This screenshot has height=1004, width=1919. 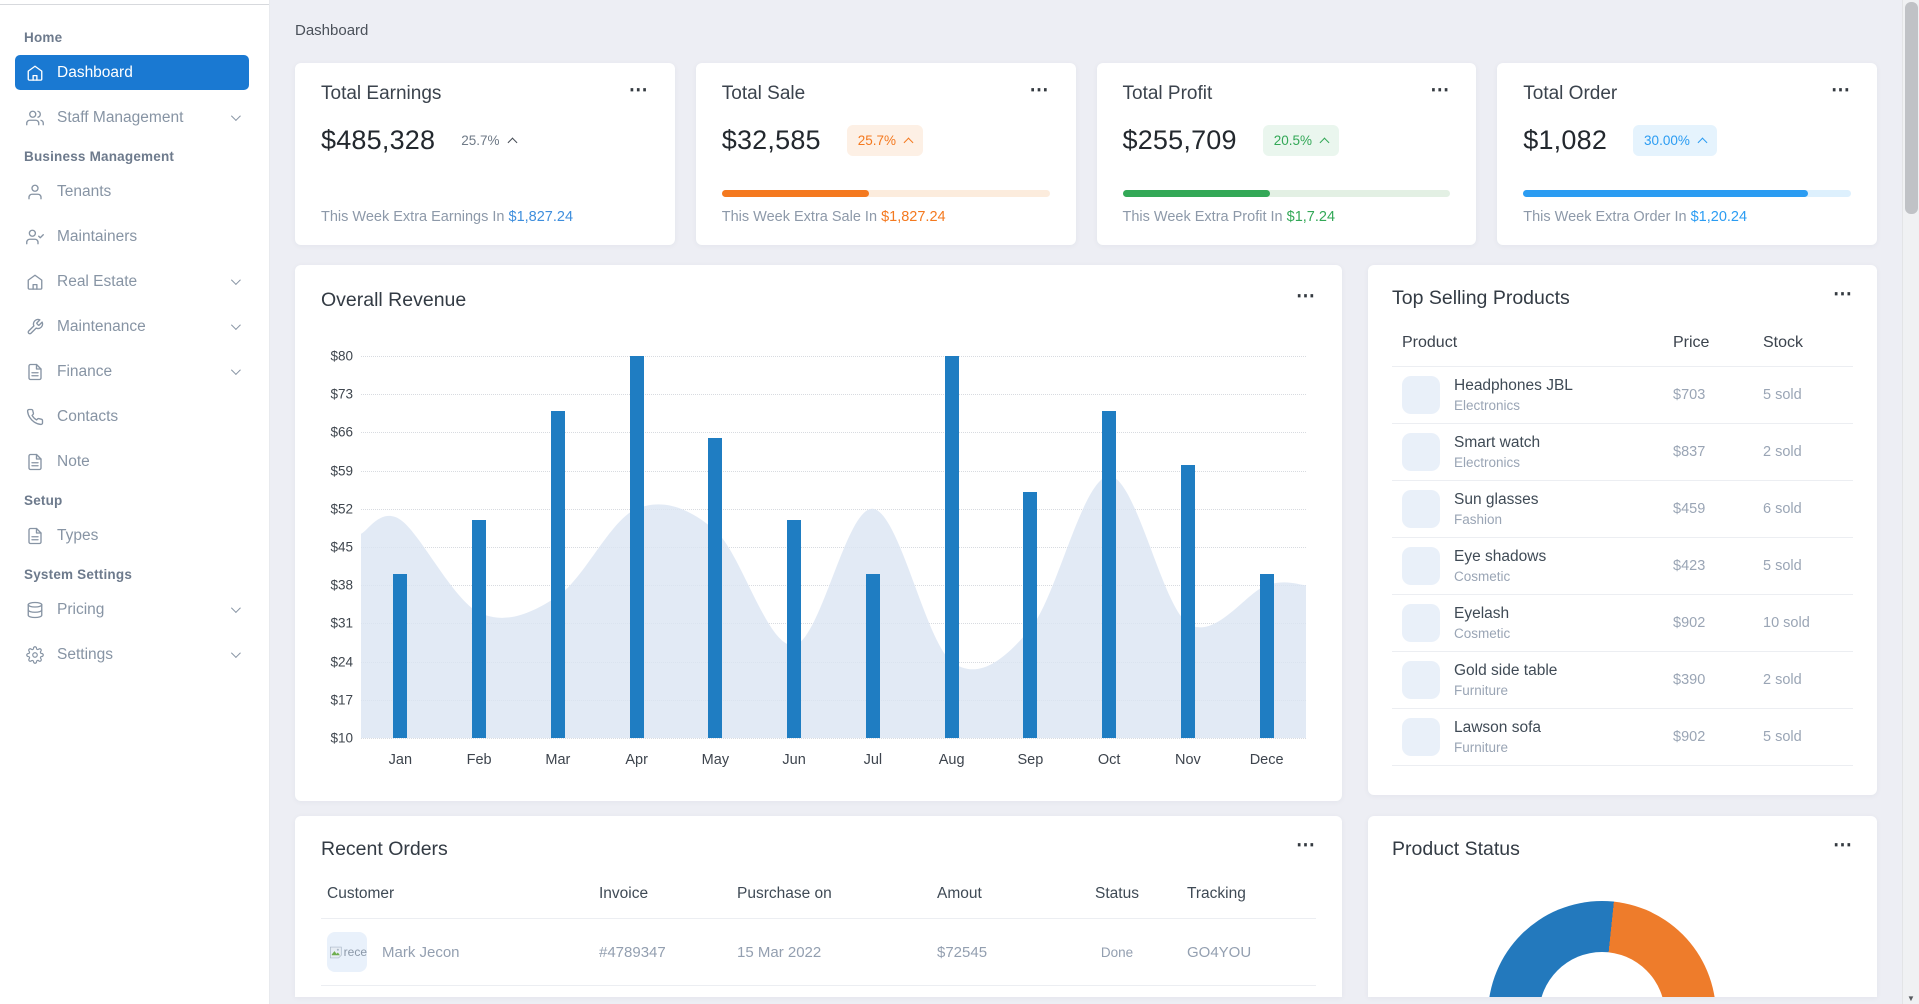 What do you see at coordinates (361, 893) in the screenshot?
I see `column-header-customer: Customer` at bounding box center [361, 893].